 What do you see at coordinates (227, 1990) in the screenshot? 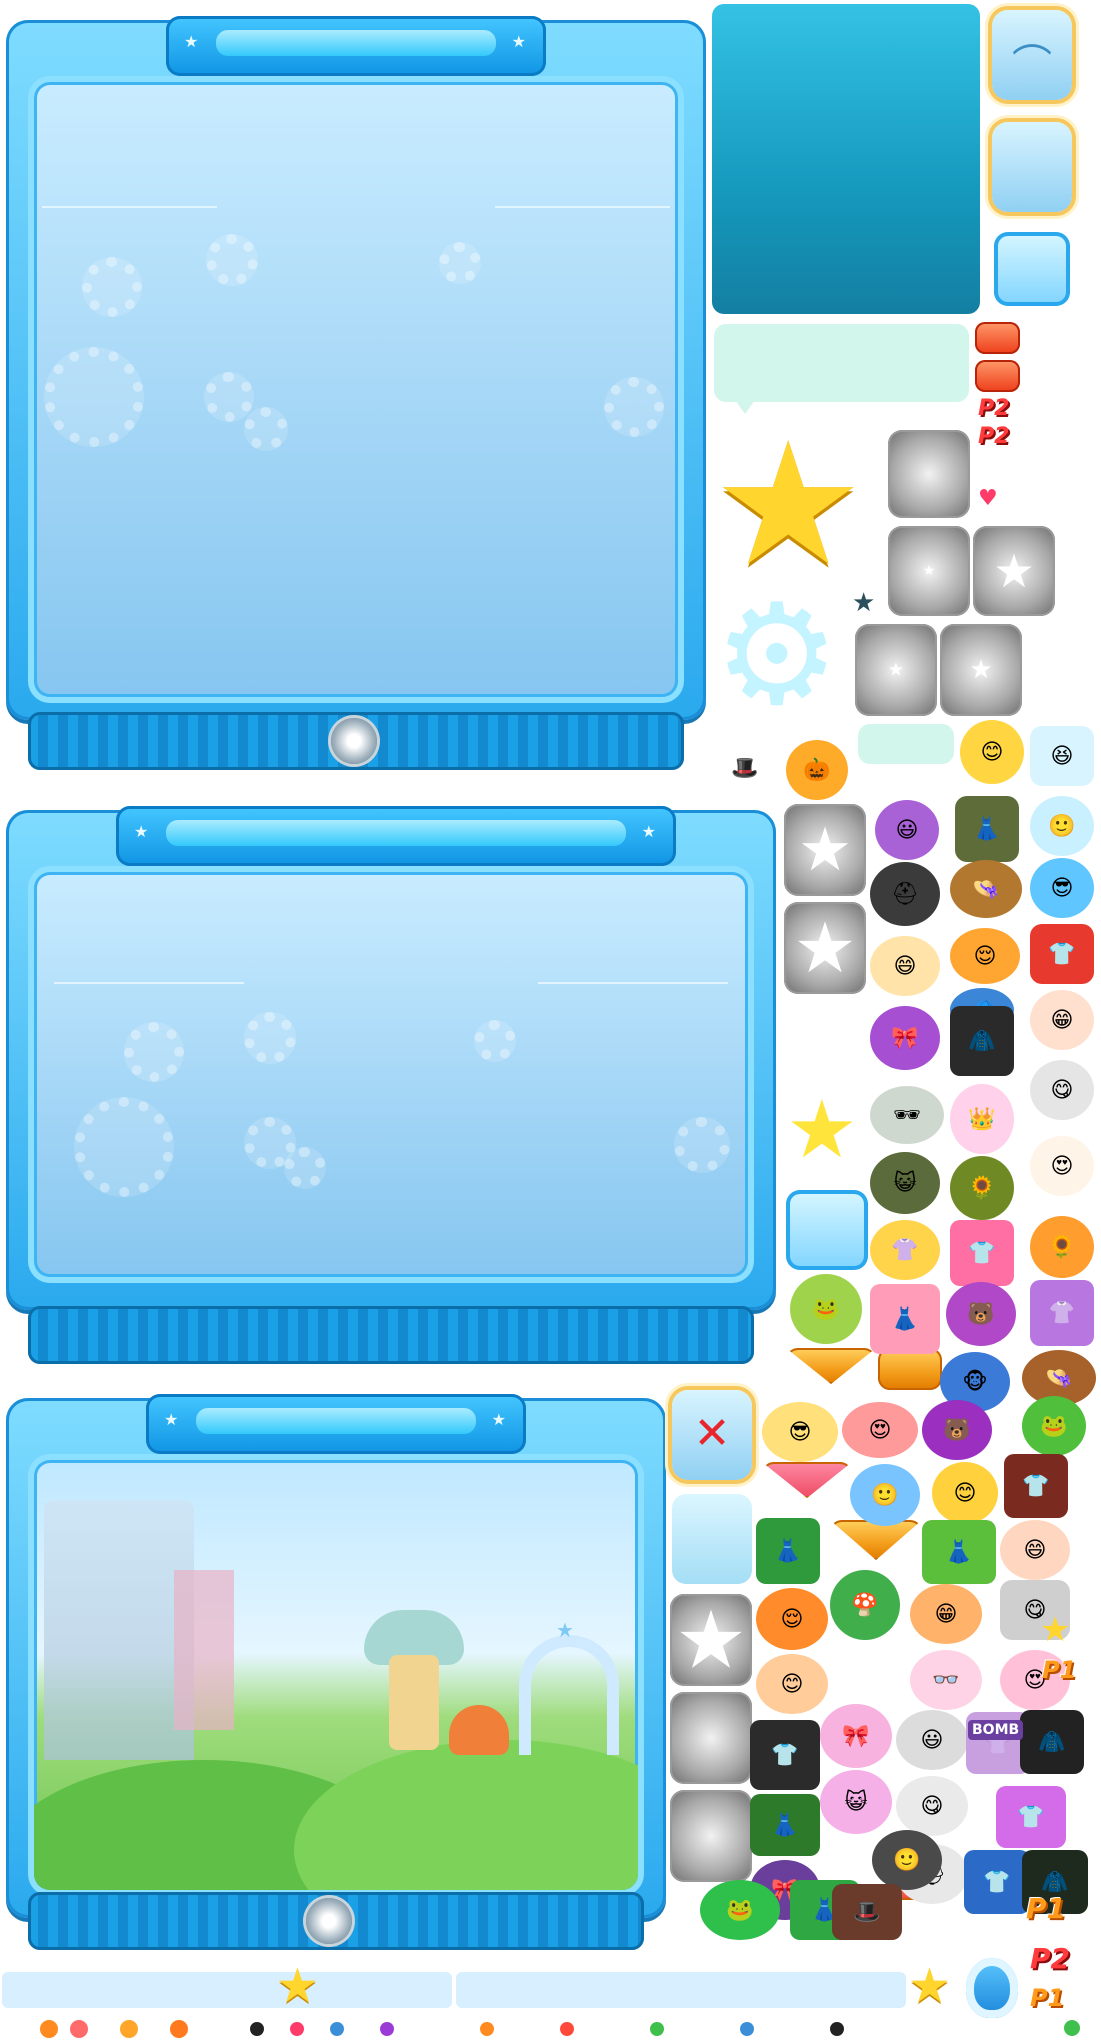
I see `progress-bar-track` at bounding box center [227, 1990].